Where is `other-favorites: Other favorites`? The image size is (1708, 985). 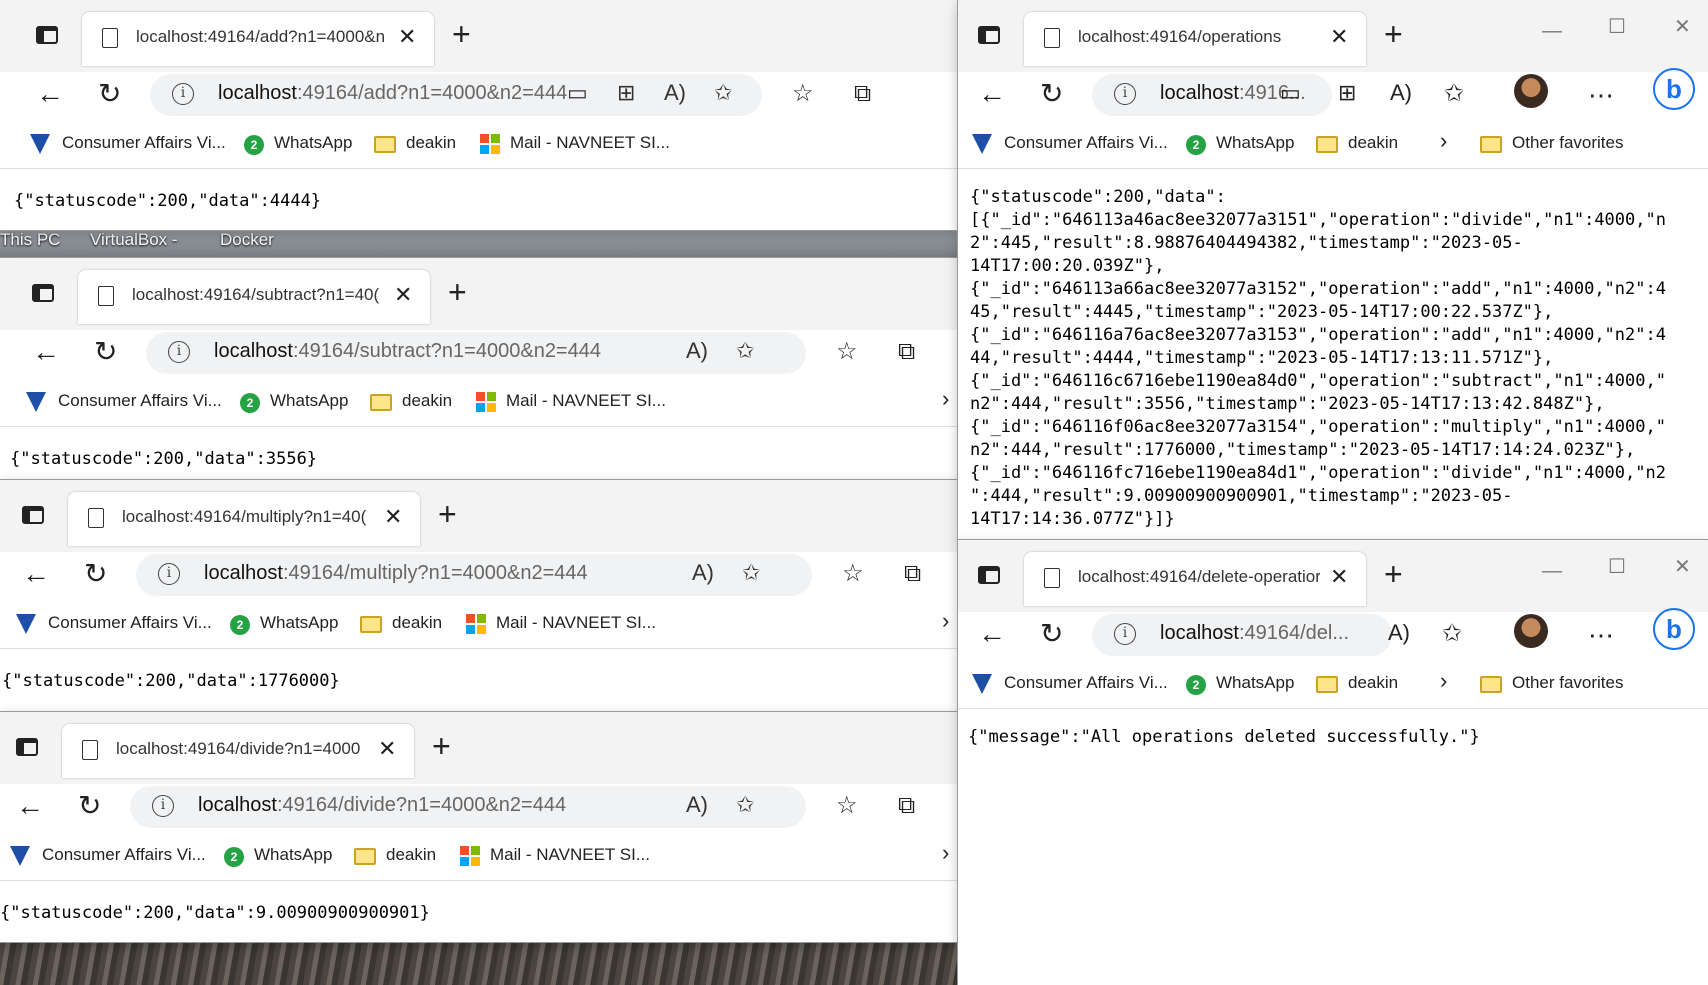
other-favorites: Other favorites is located at coordinates (1568, 683).